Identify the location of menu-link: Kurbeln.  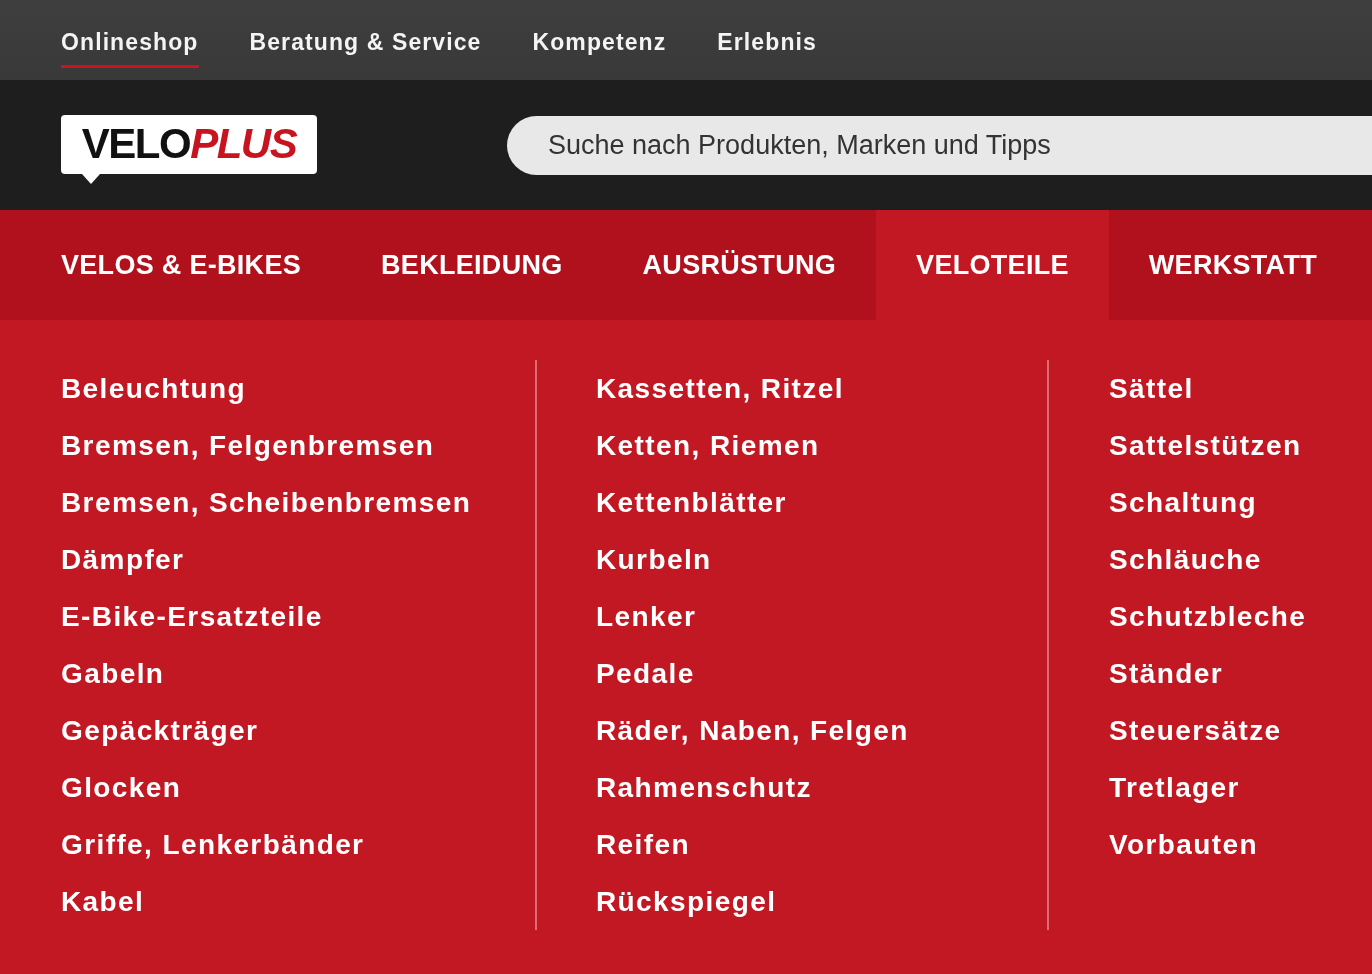
(654, 559).